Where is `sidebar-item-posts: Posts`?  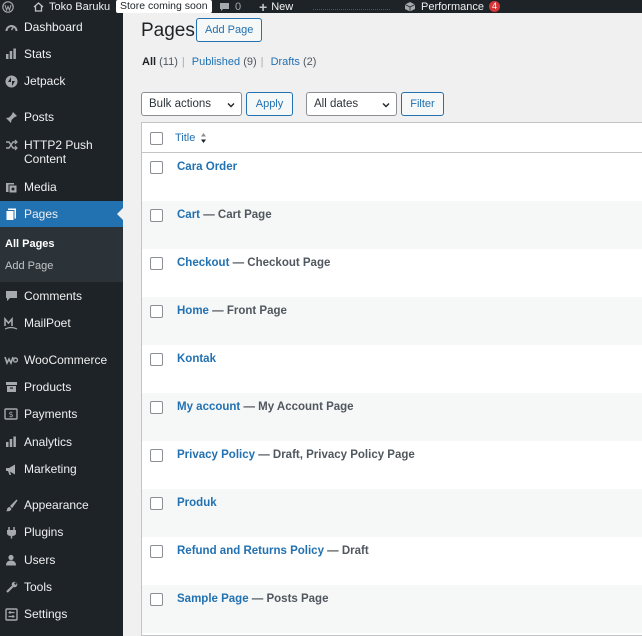
sidebar-item-posts: Posts is located at coordinates (61, 117).